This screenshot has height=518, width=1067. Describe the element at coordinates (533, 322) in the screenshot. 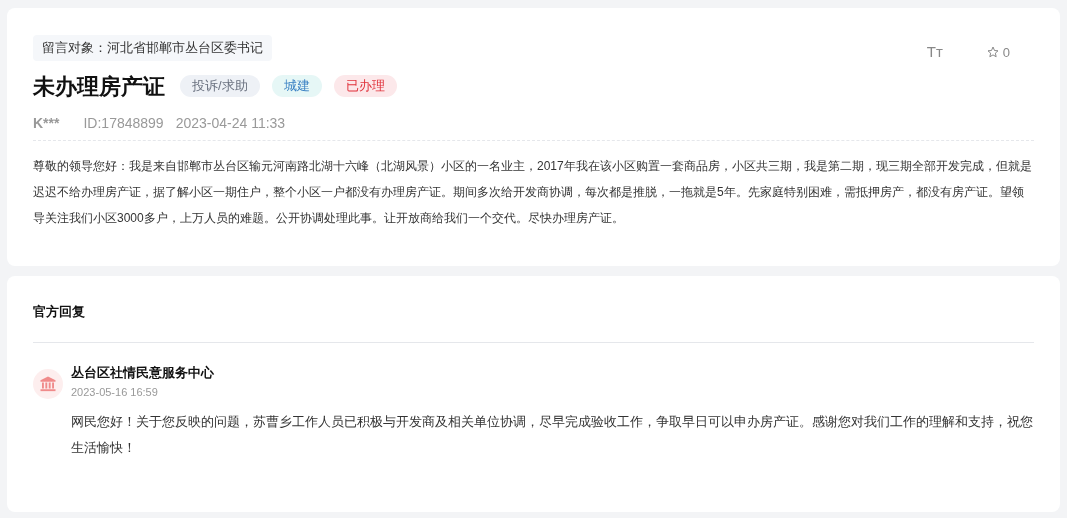

I see `reply-heading: 官方回复` at that location.